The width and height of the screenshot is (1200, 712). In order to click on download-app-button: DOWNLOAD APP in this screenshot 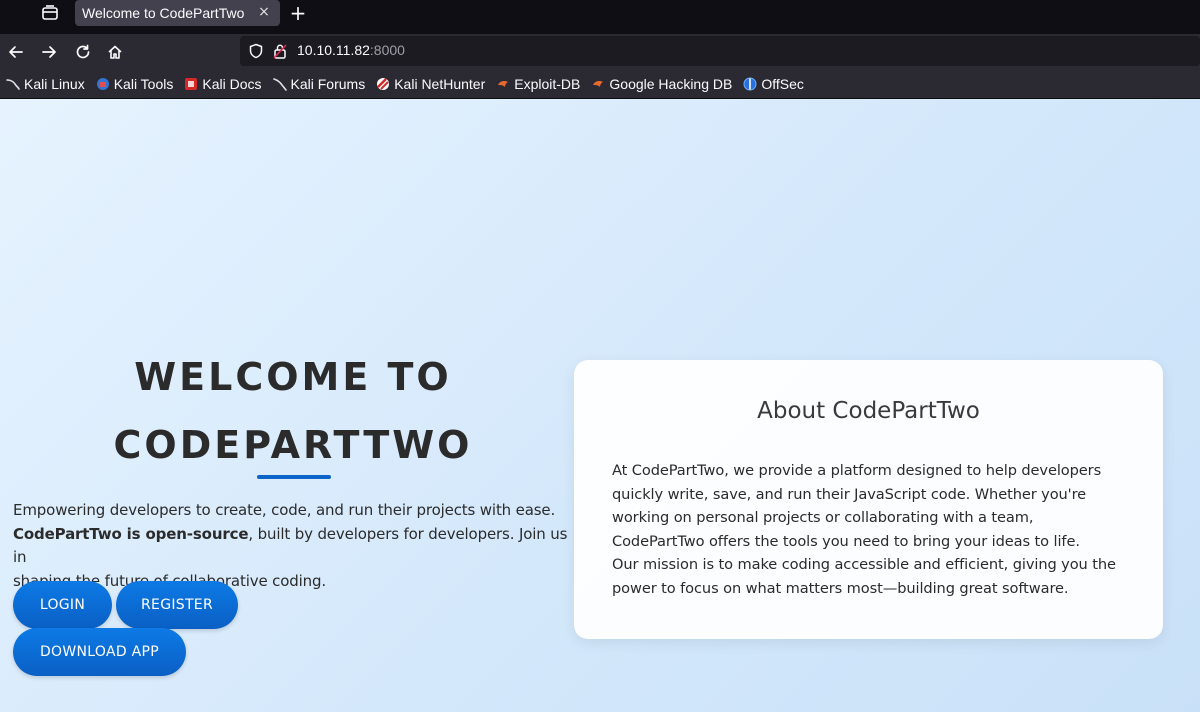, I will do `click(99, 652)`.